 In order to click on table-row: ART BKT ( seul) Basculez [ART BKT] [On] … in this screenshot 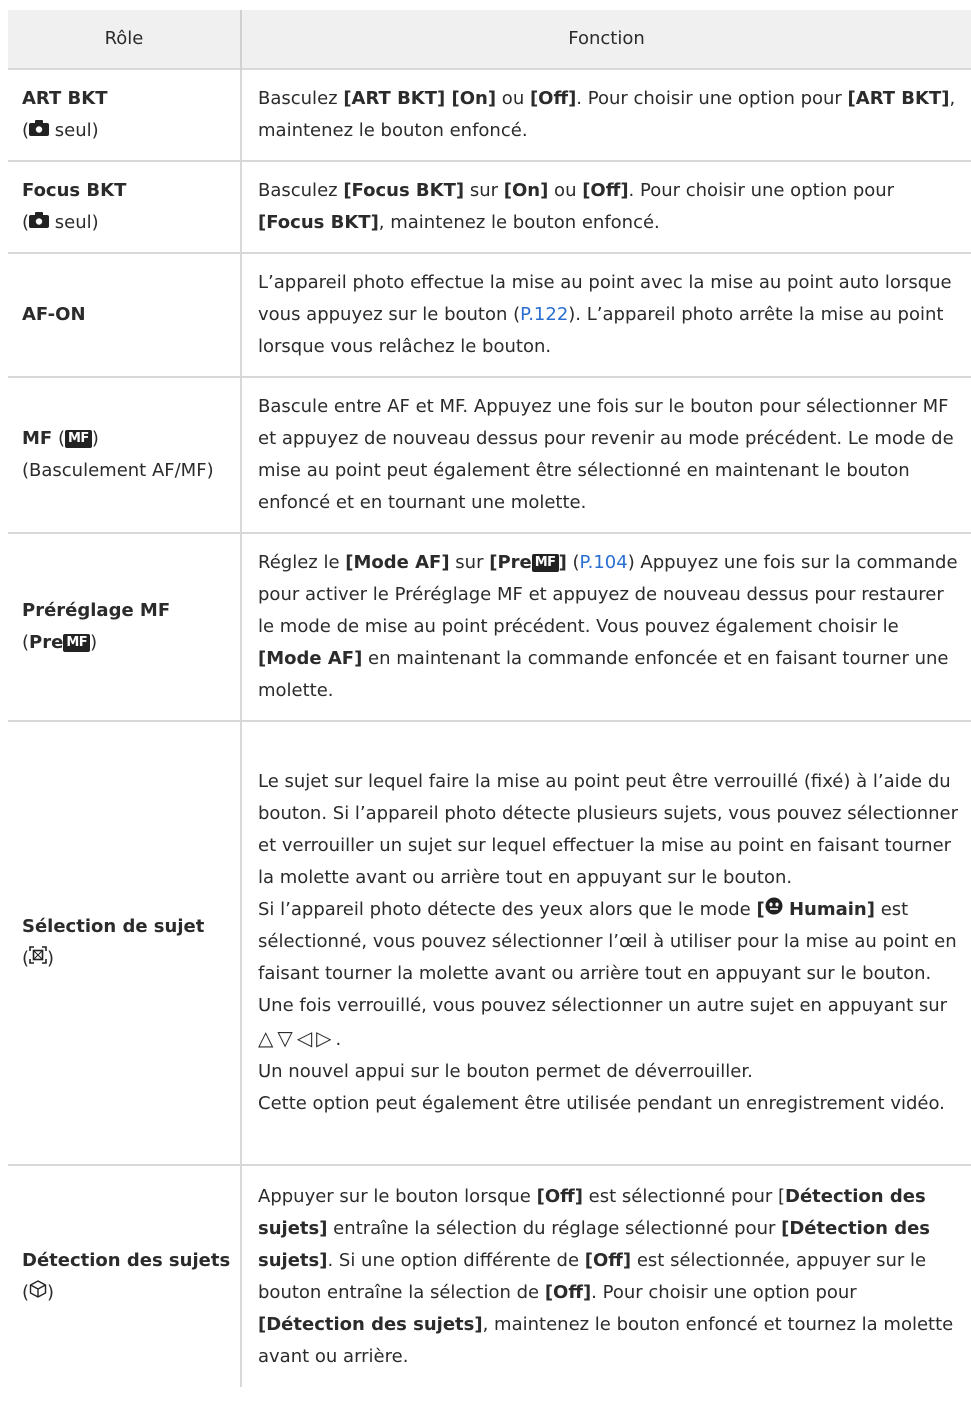, I will do `click(489, 114)`.